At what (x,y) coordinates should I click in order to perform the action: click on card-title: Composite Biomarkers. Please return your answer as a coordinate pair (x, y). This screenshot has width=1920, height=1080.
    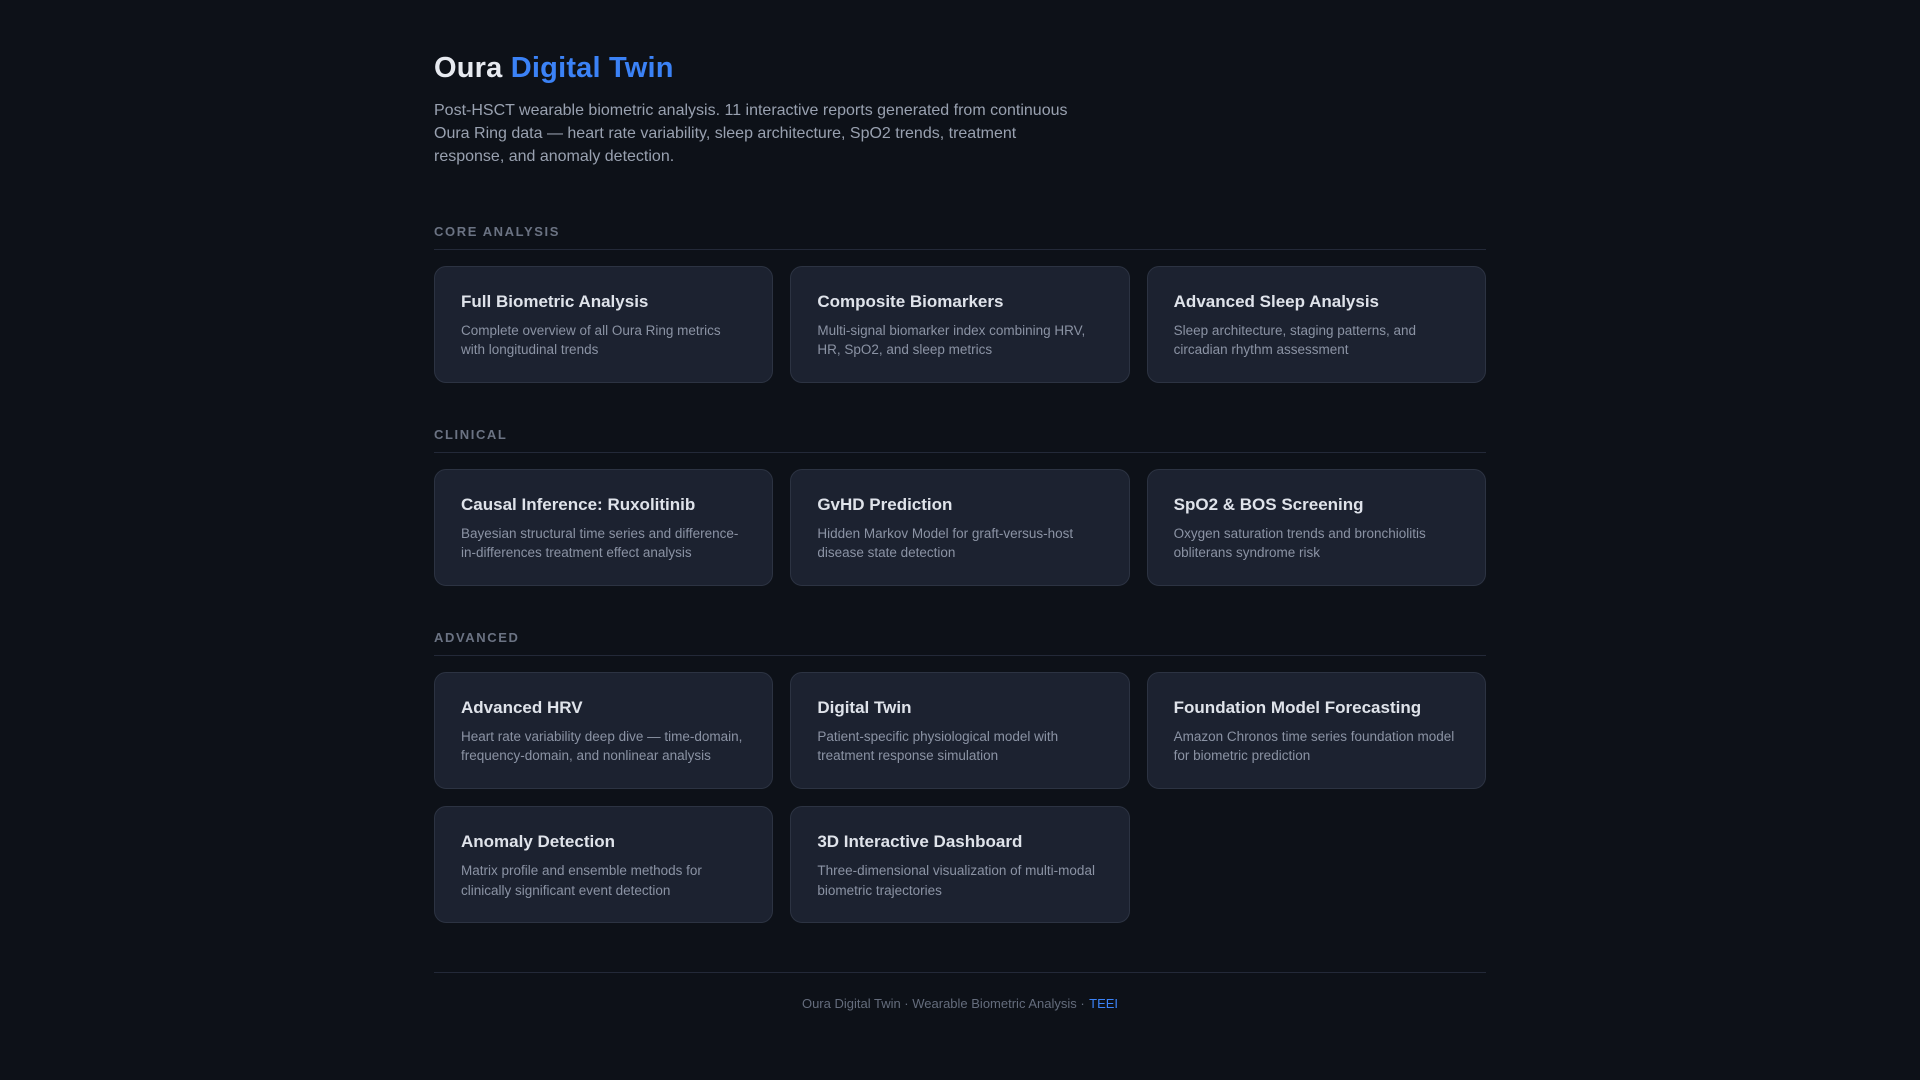
    Looking at the image, I should click on (910, 301).